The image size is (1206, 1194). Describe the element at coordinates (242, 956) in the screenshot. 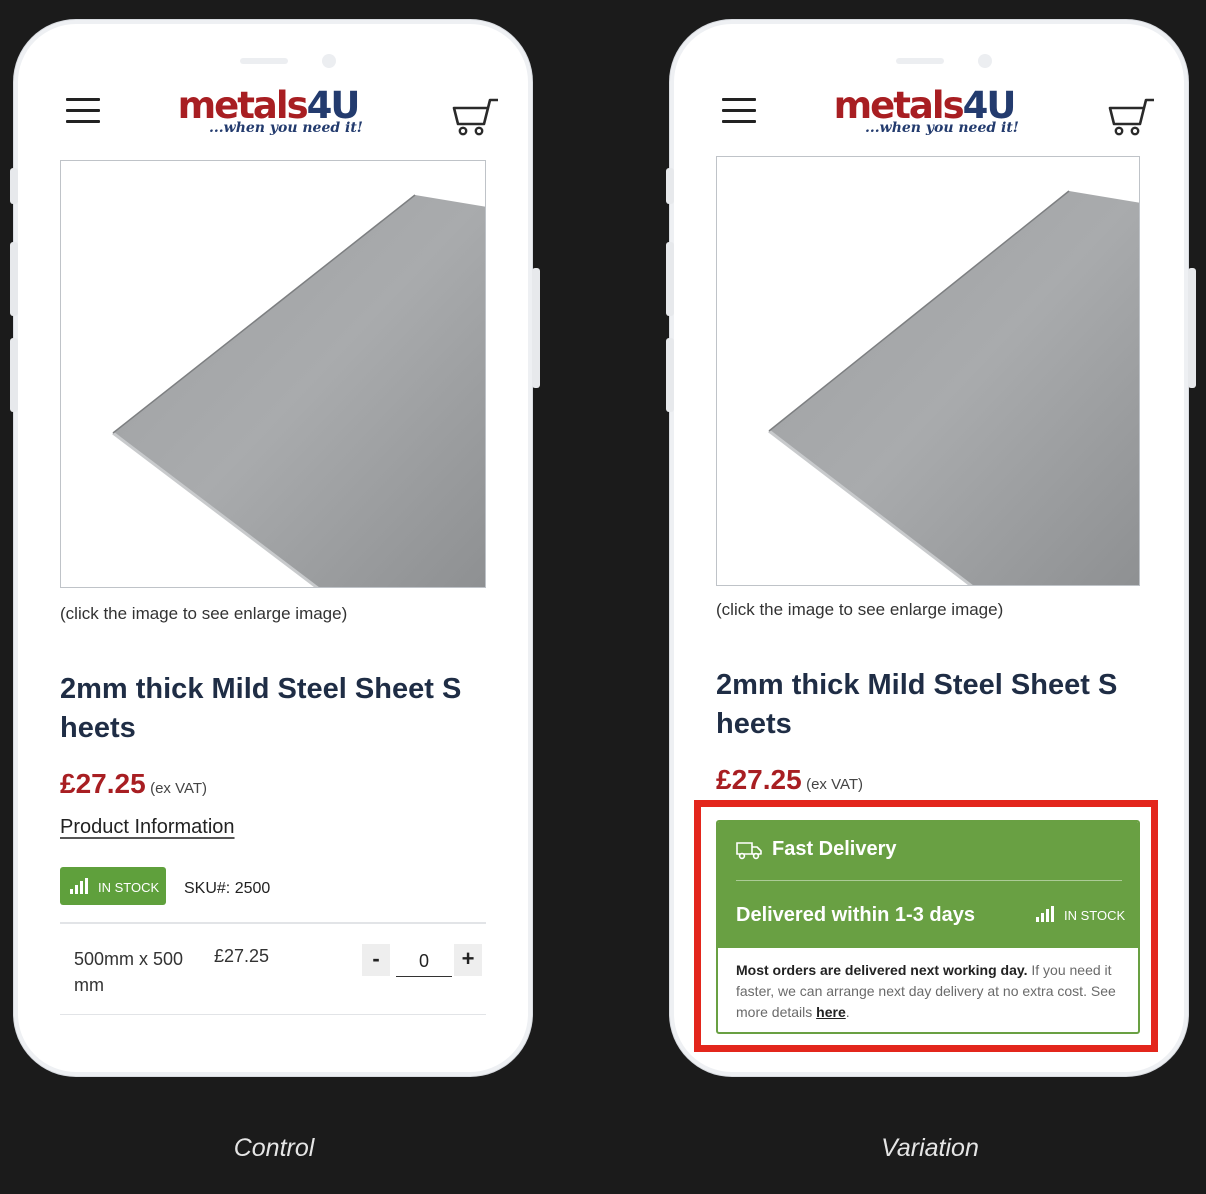

I see `variant-price: £27.25` at that location.